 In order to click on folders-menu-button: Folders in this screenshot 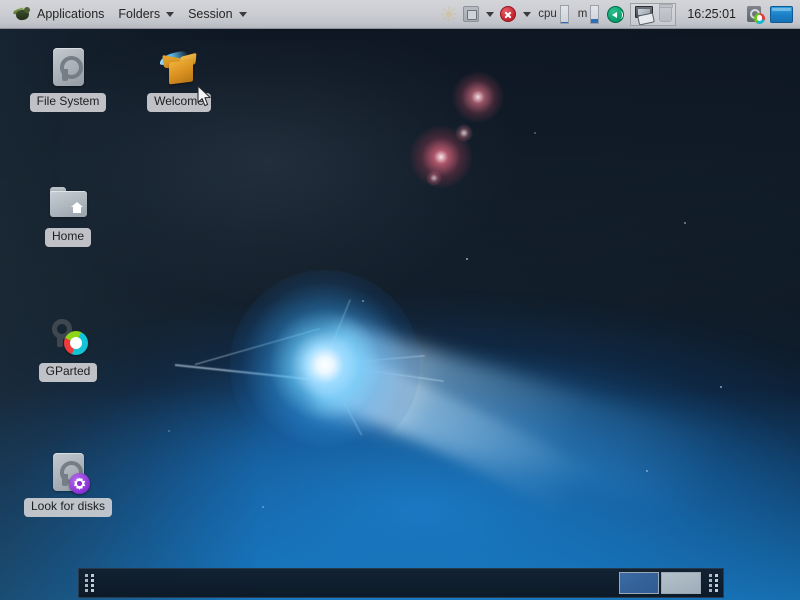, I will do `click(146, 14)`.